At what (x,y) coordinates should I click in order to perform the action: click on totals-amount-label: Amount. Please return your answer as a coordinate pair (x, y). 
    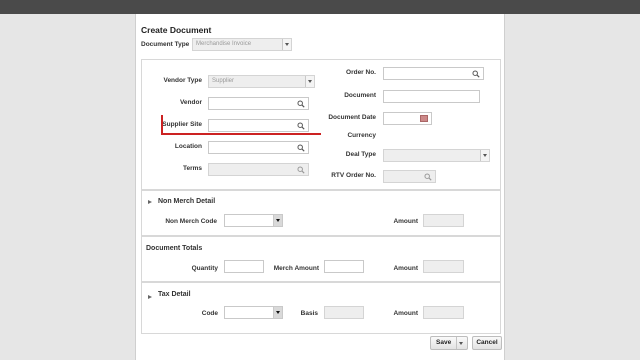
    Looking at the image, I should click on (405, 268).